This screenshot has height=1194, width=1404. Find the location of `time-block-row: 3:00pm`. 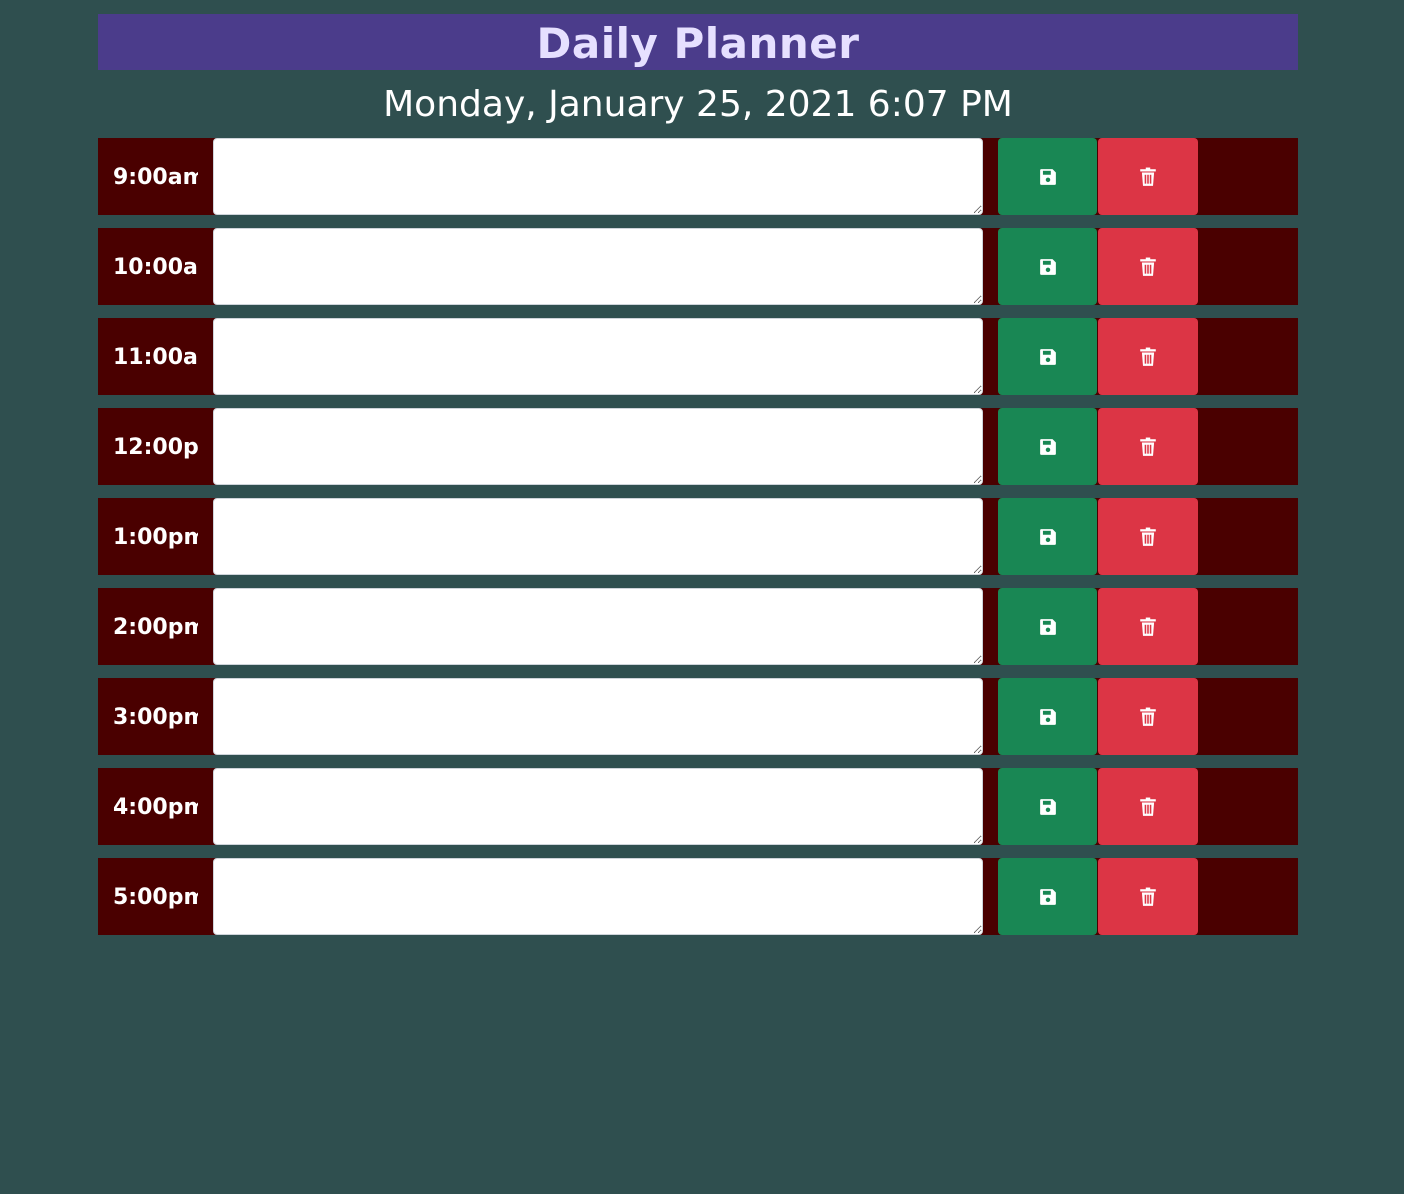

time-block-row: 3:00pm is located at coordinates (698, 716).